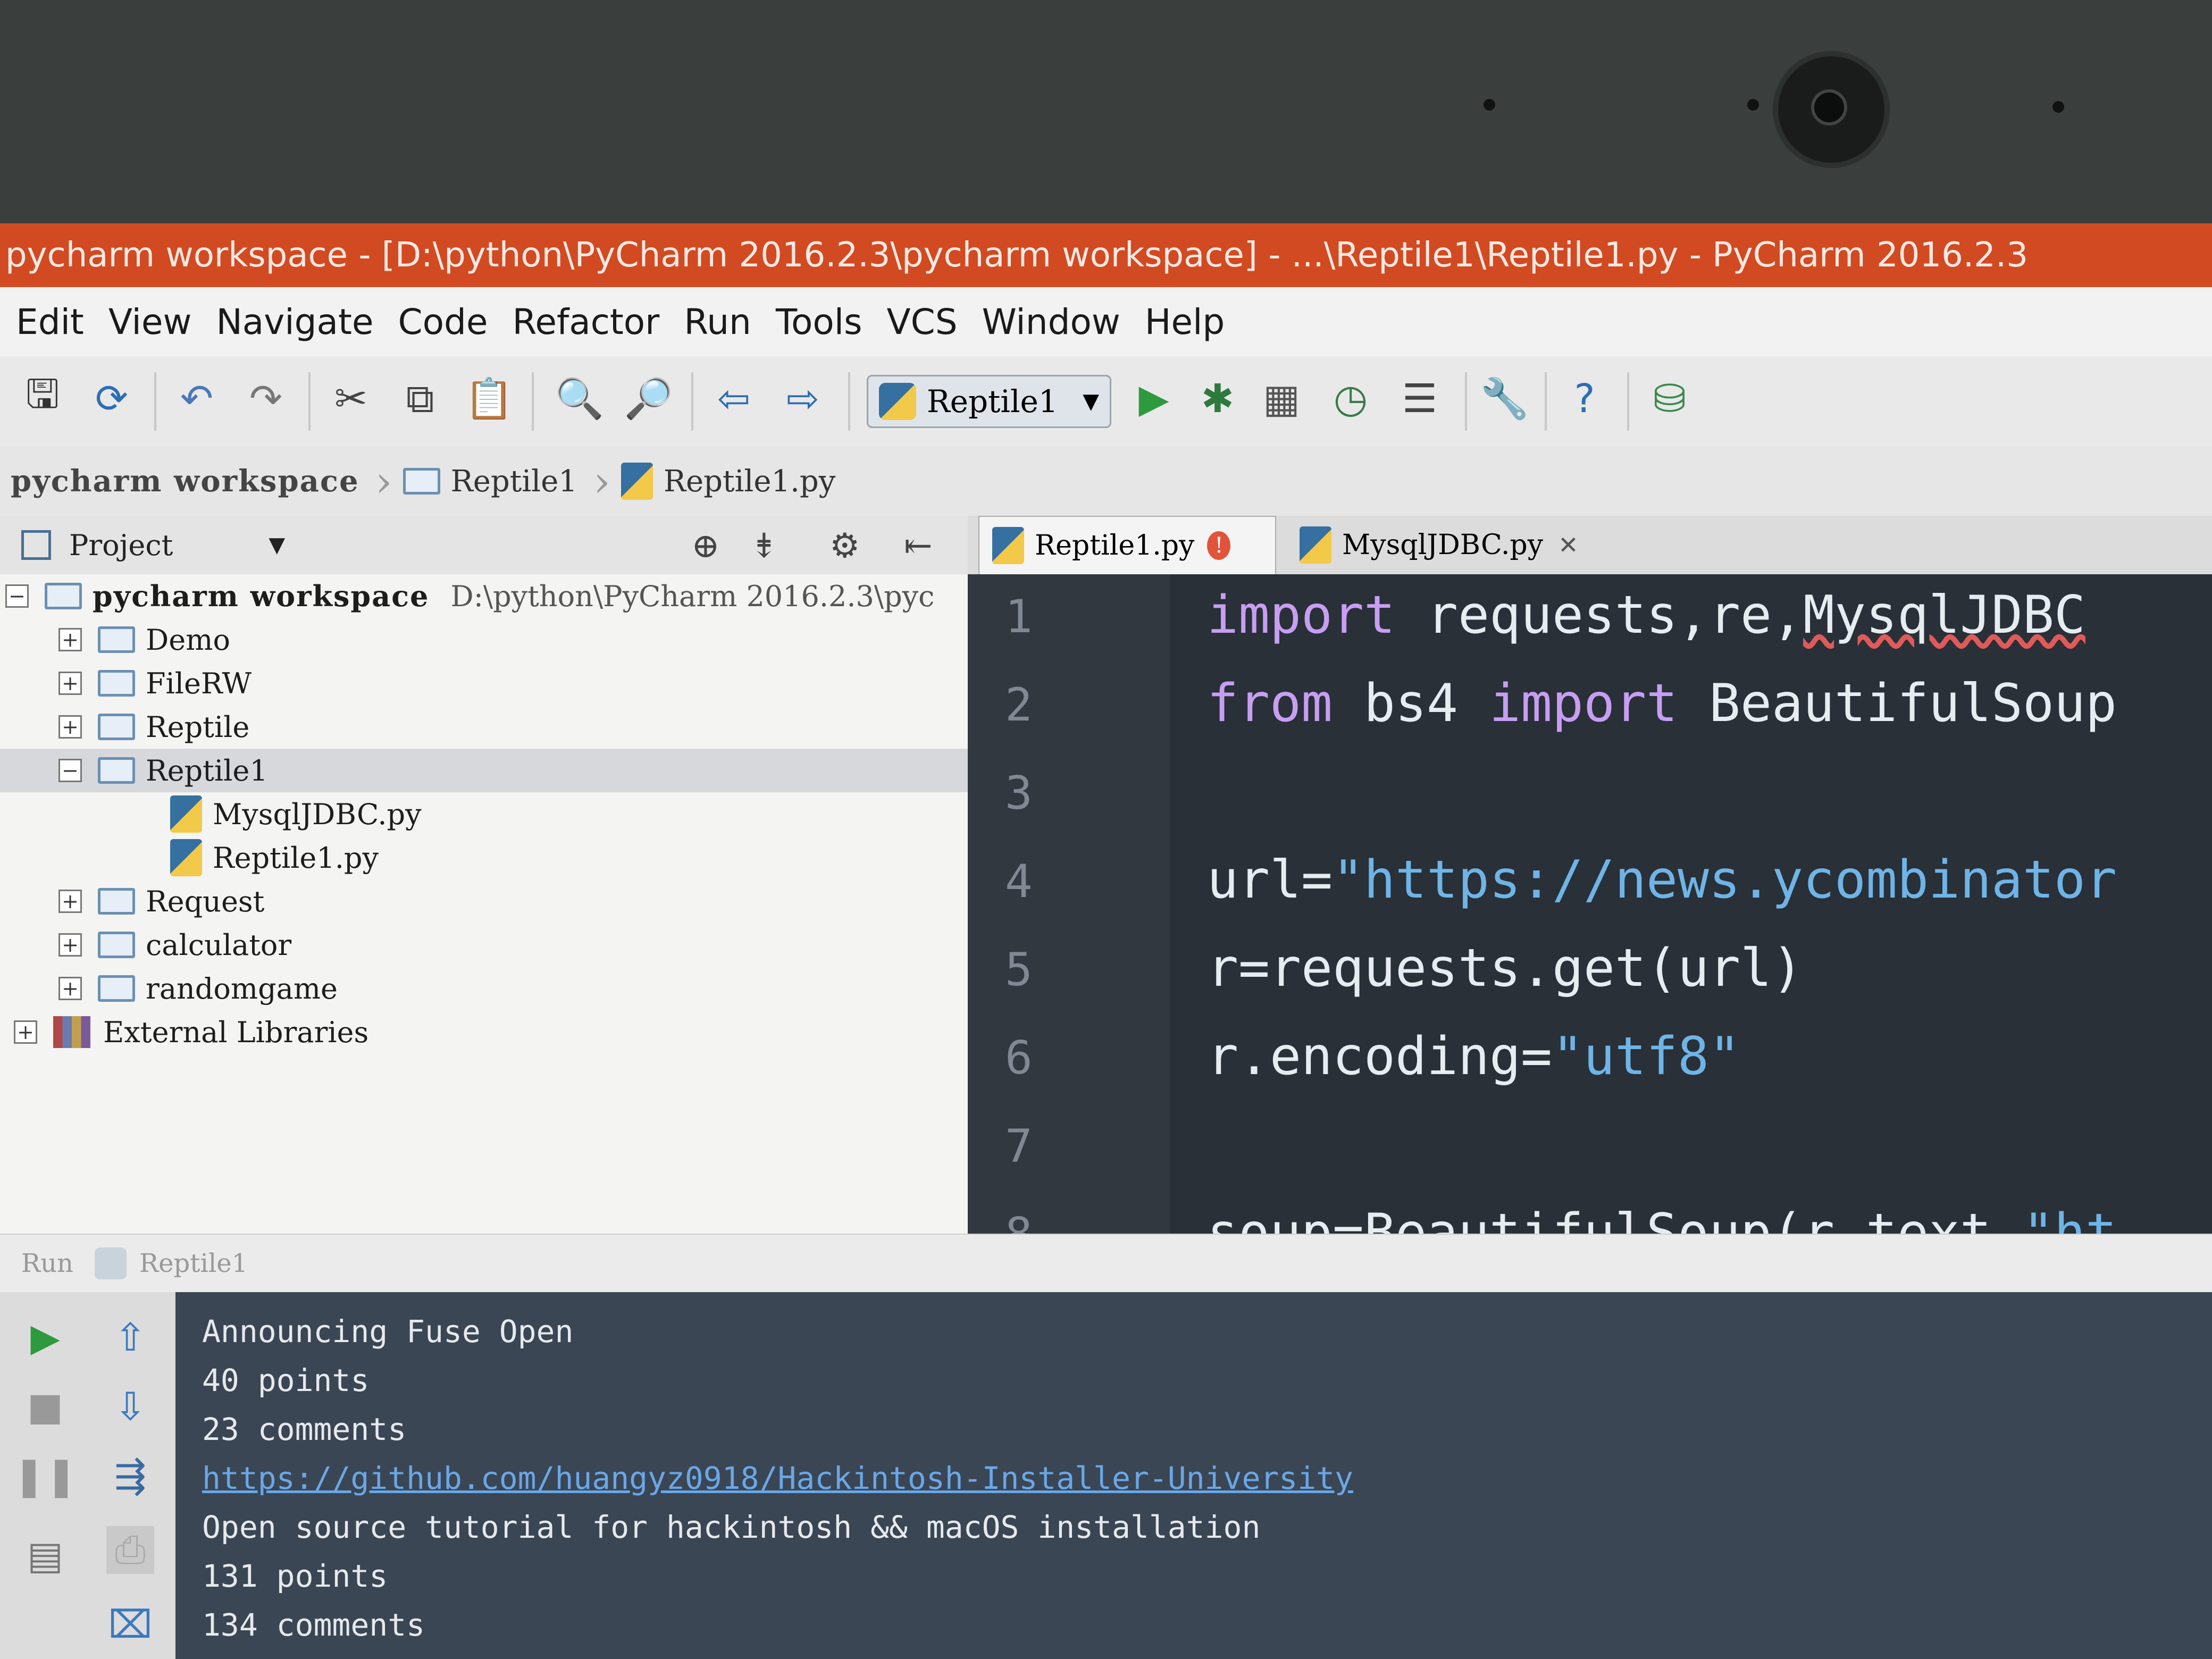 The width and height of the screenshot is (2212, 1659). I want to click on close-icon: ✕, so click(1568, 545).